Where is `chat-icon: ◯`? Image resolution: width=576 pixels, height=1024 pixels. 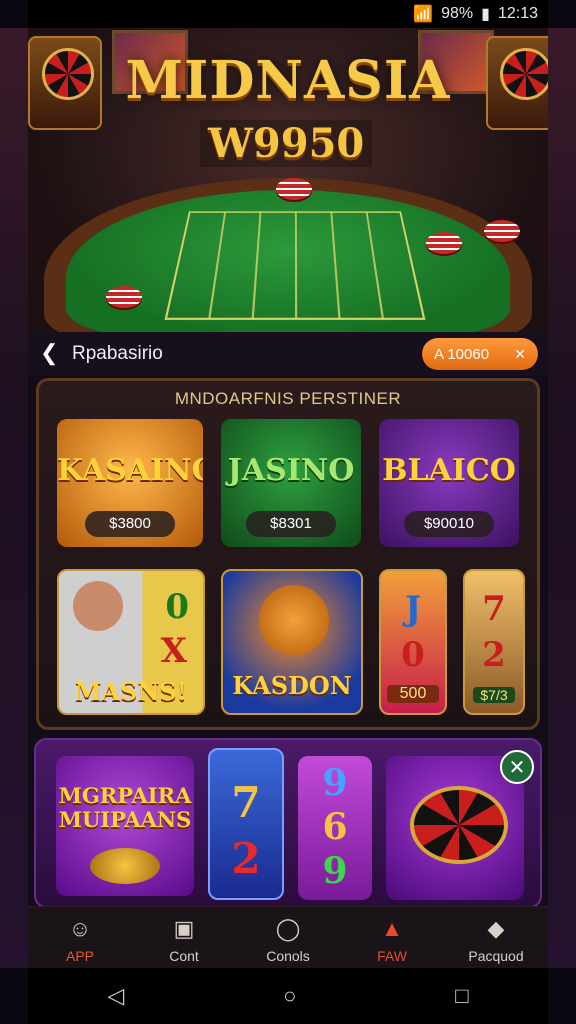 chat-icon: ◯ is located at coordinates (288, 928).